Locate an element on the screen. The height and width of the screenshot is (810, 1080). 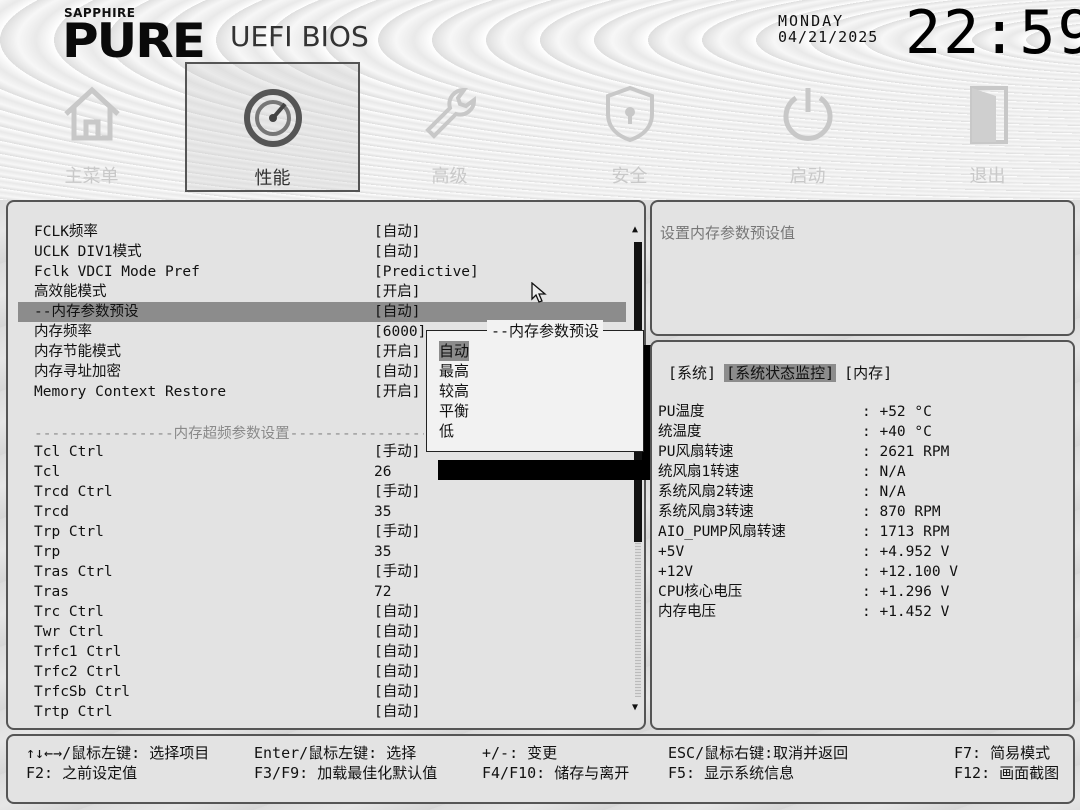
monitor-label: PU温度 is located at coordinates (681, 412).